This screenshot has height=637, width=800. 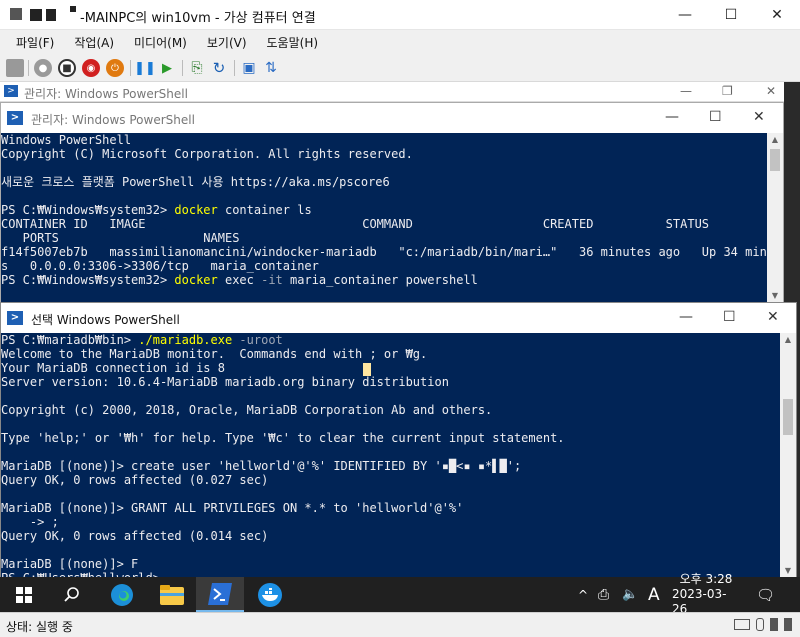 I want to click on console-line: Query OK, 0 rows affected (0.014 sec), so click(x=390, y=536).